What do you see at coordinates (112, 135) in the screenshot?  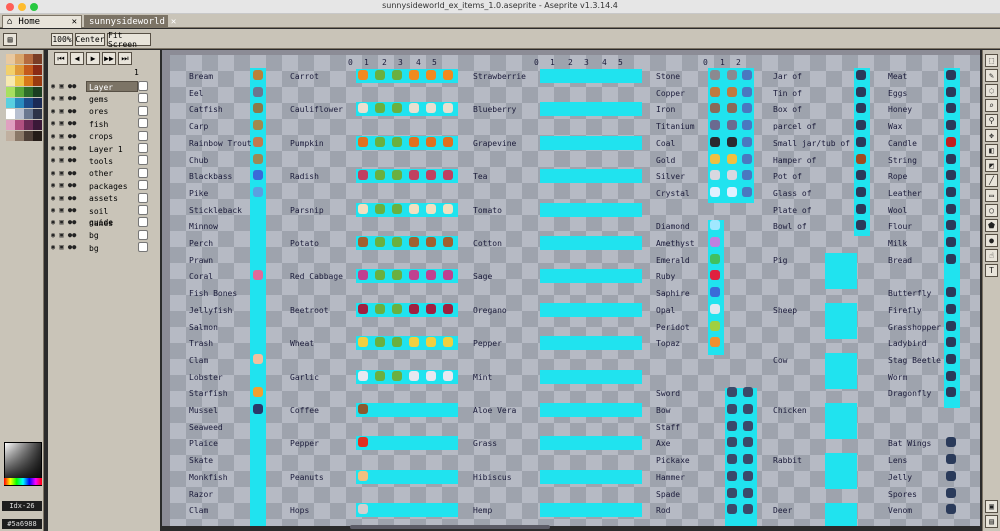 I see `layer-name: crops` at bounding box center [112, 135].